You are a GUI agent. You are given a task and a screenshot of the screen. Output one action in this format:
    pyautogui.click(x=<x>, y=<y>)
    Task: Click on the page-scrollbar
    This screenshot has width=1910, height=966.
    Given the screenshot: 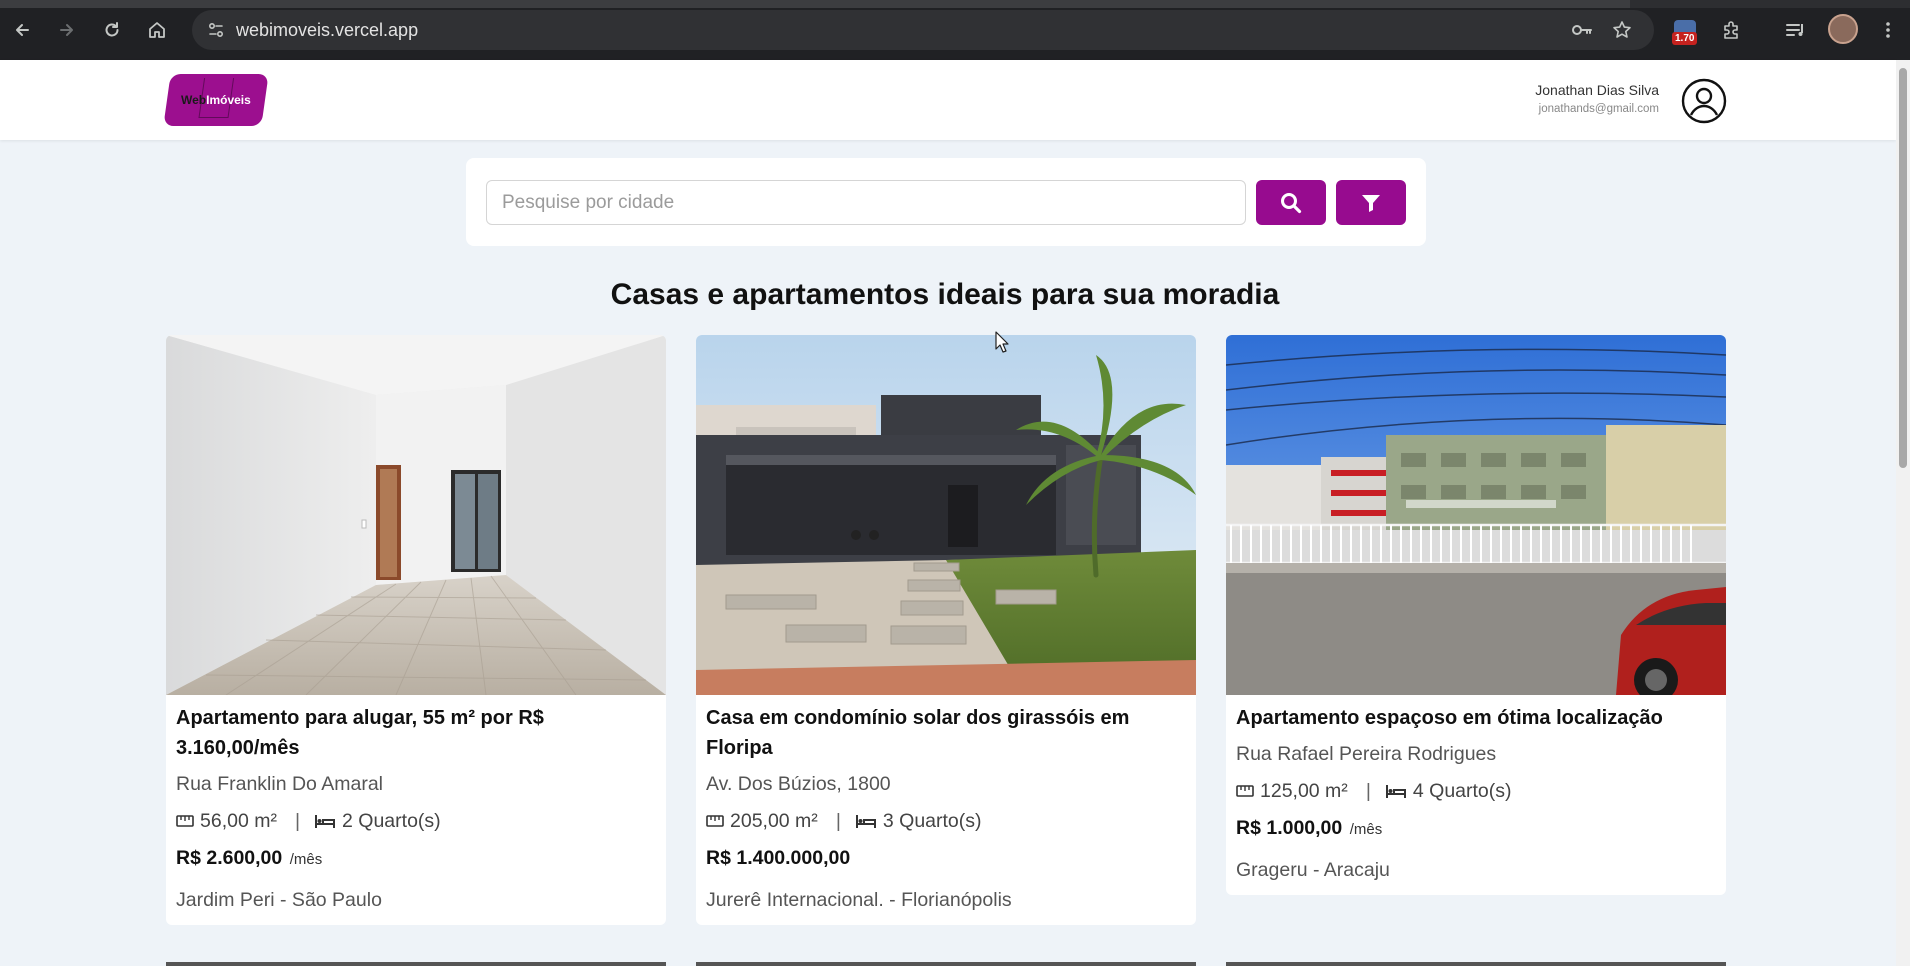 What is the action you would take?
    pyautogui.click(x=1903, y=513)
    